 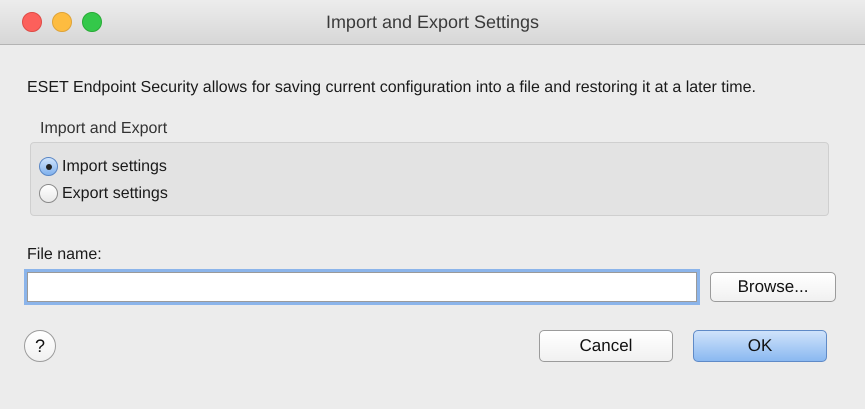 What do you see at coordinates (606, 346) in the screenshot?
I see `dialog-button: Cancel` at bounding box center [606, 346].